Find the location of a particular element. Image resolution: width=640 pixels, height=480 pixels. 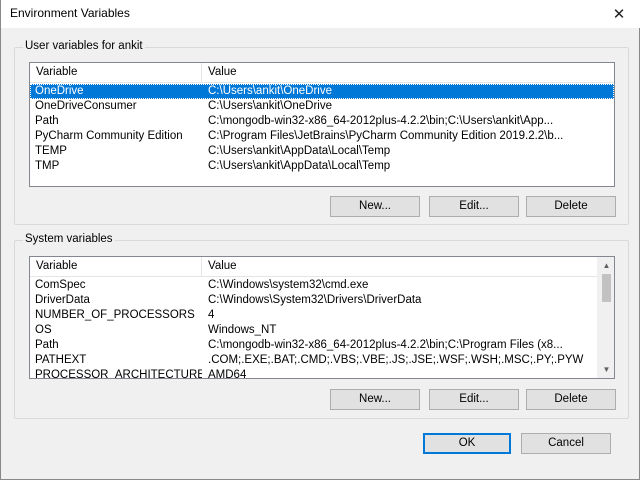

variable-value-cell: C:\Windows\System32\Drivers\DriverData is located at coordinates (315, 300).